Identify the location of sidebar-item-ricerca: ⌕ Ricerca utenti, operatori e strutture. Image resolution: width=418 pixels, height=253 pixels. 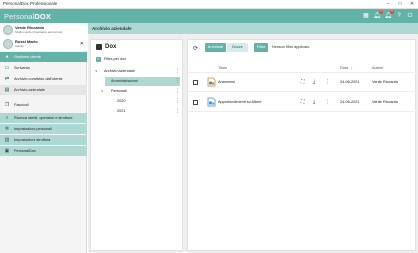
(43, 118).